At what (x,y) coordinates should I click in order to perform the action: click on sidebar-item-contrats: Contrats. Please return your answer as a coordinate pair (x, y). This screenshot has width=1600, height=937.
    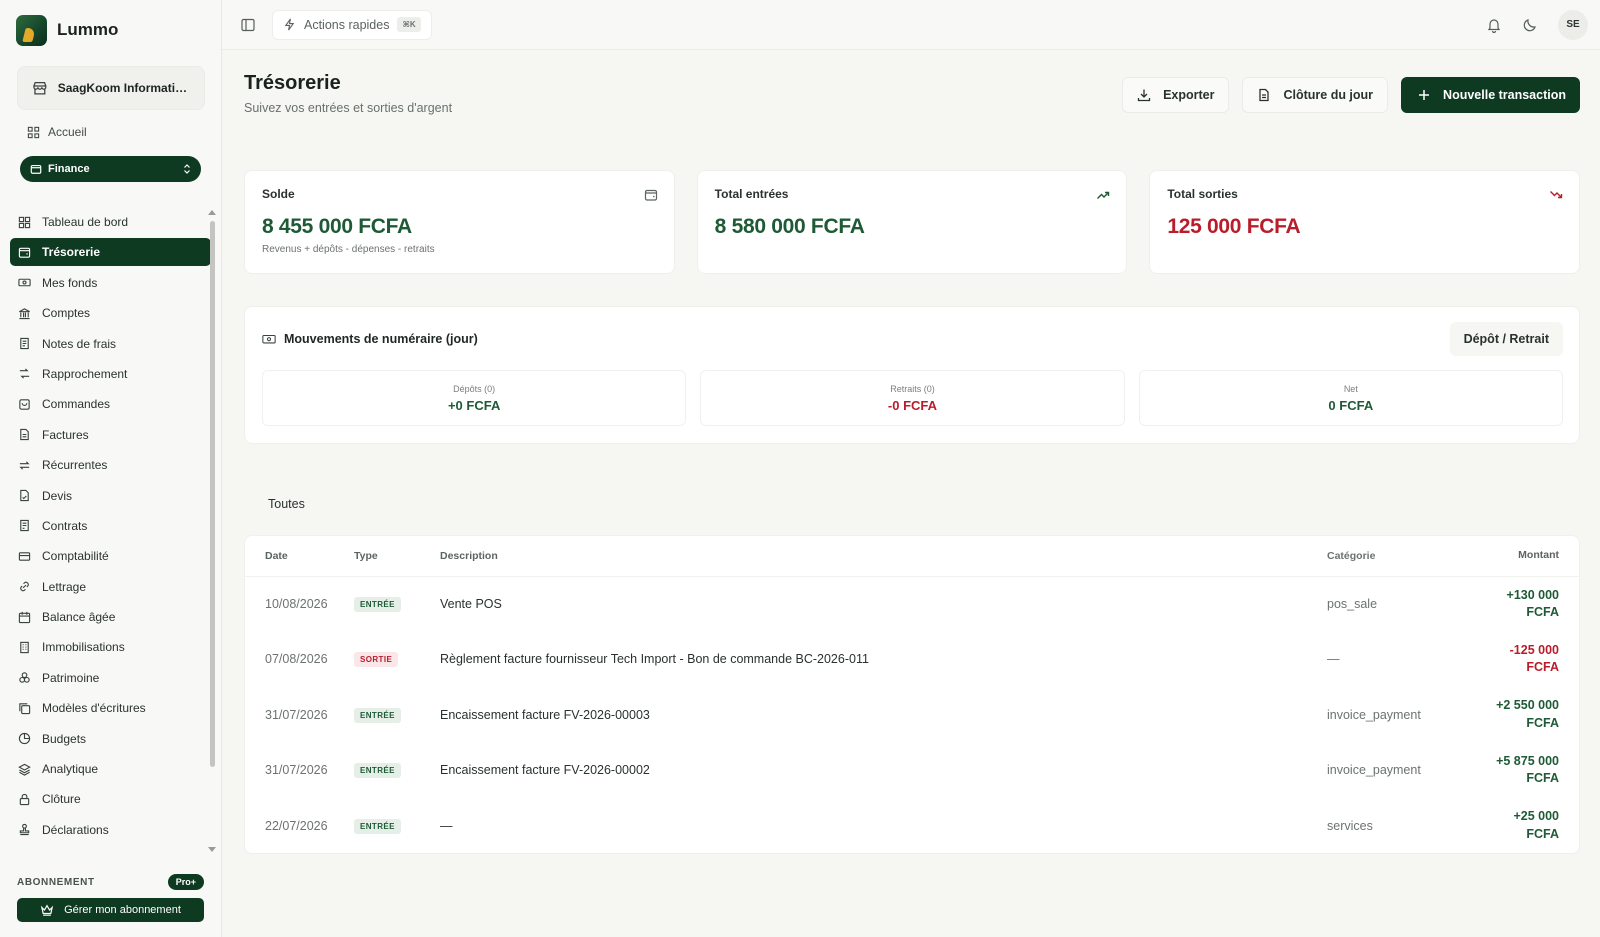
    Looking at the image, I should click on (110, 526).